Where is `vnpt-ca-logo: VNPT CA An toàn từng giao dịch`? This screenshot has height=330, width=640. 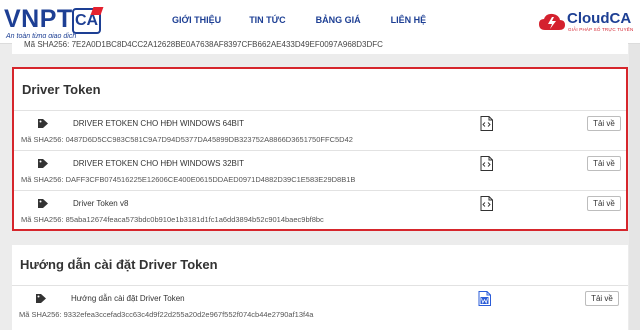 vnpt-ca-logo: VNPT CA An toàn từng giao dịch is located at coordinates (54, 22).